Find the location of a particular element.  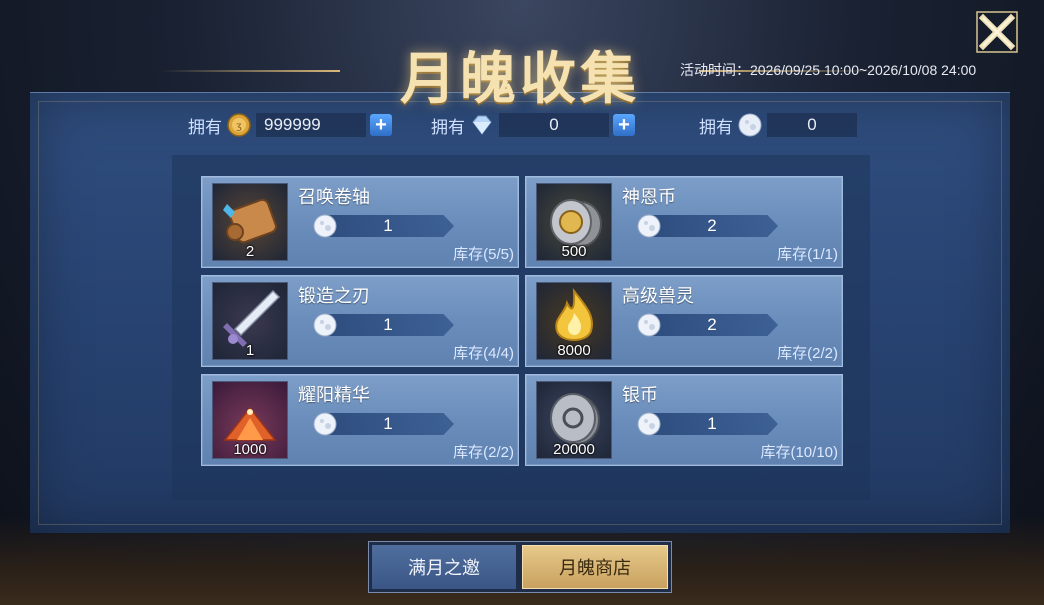

item-thumbnail: 8000 is located at coordinates (574, 321).